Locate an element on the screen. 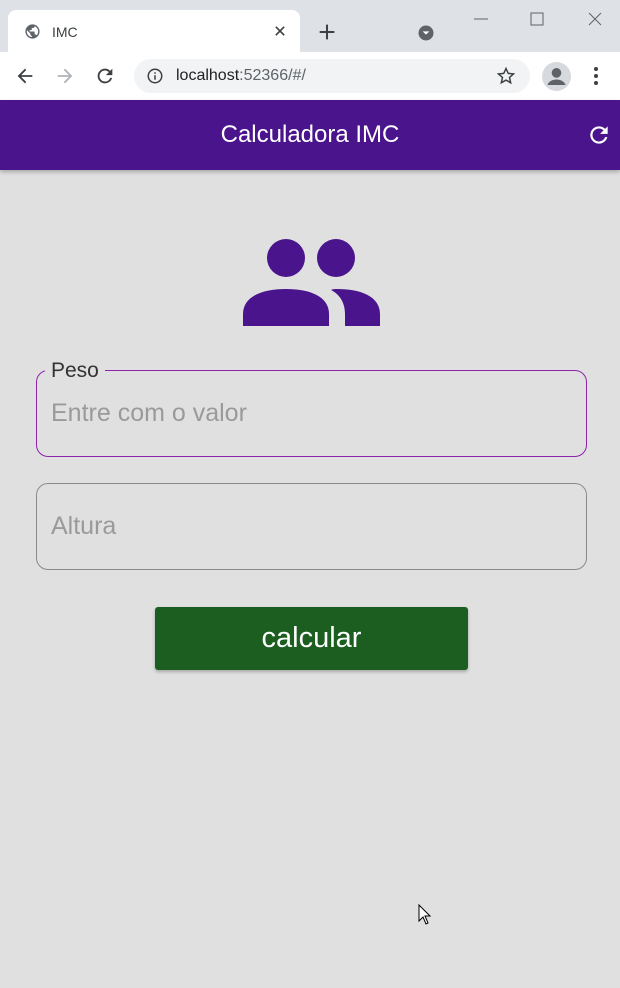 The image size is (620, 988). page-title: Calculadora IMC is located at coordinates (310, 134).